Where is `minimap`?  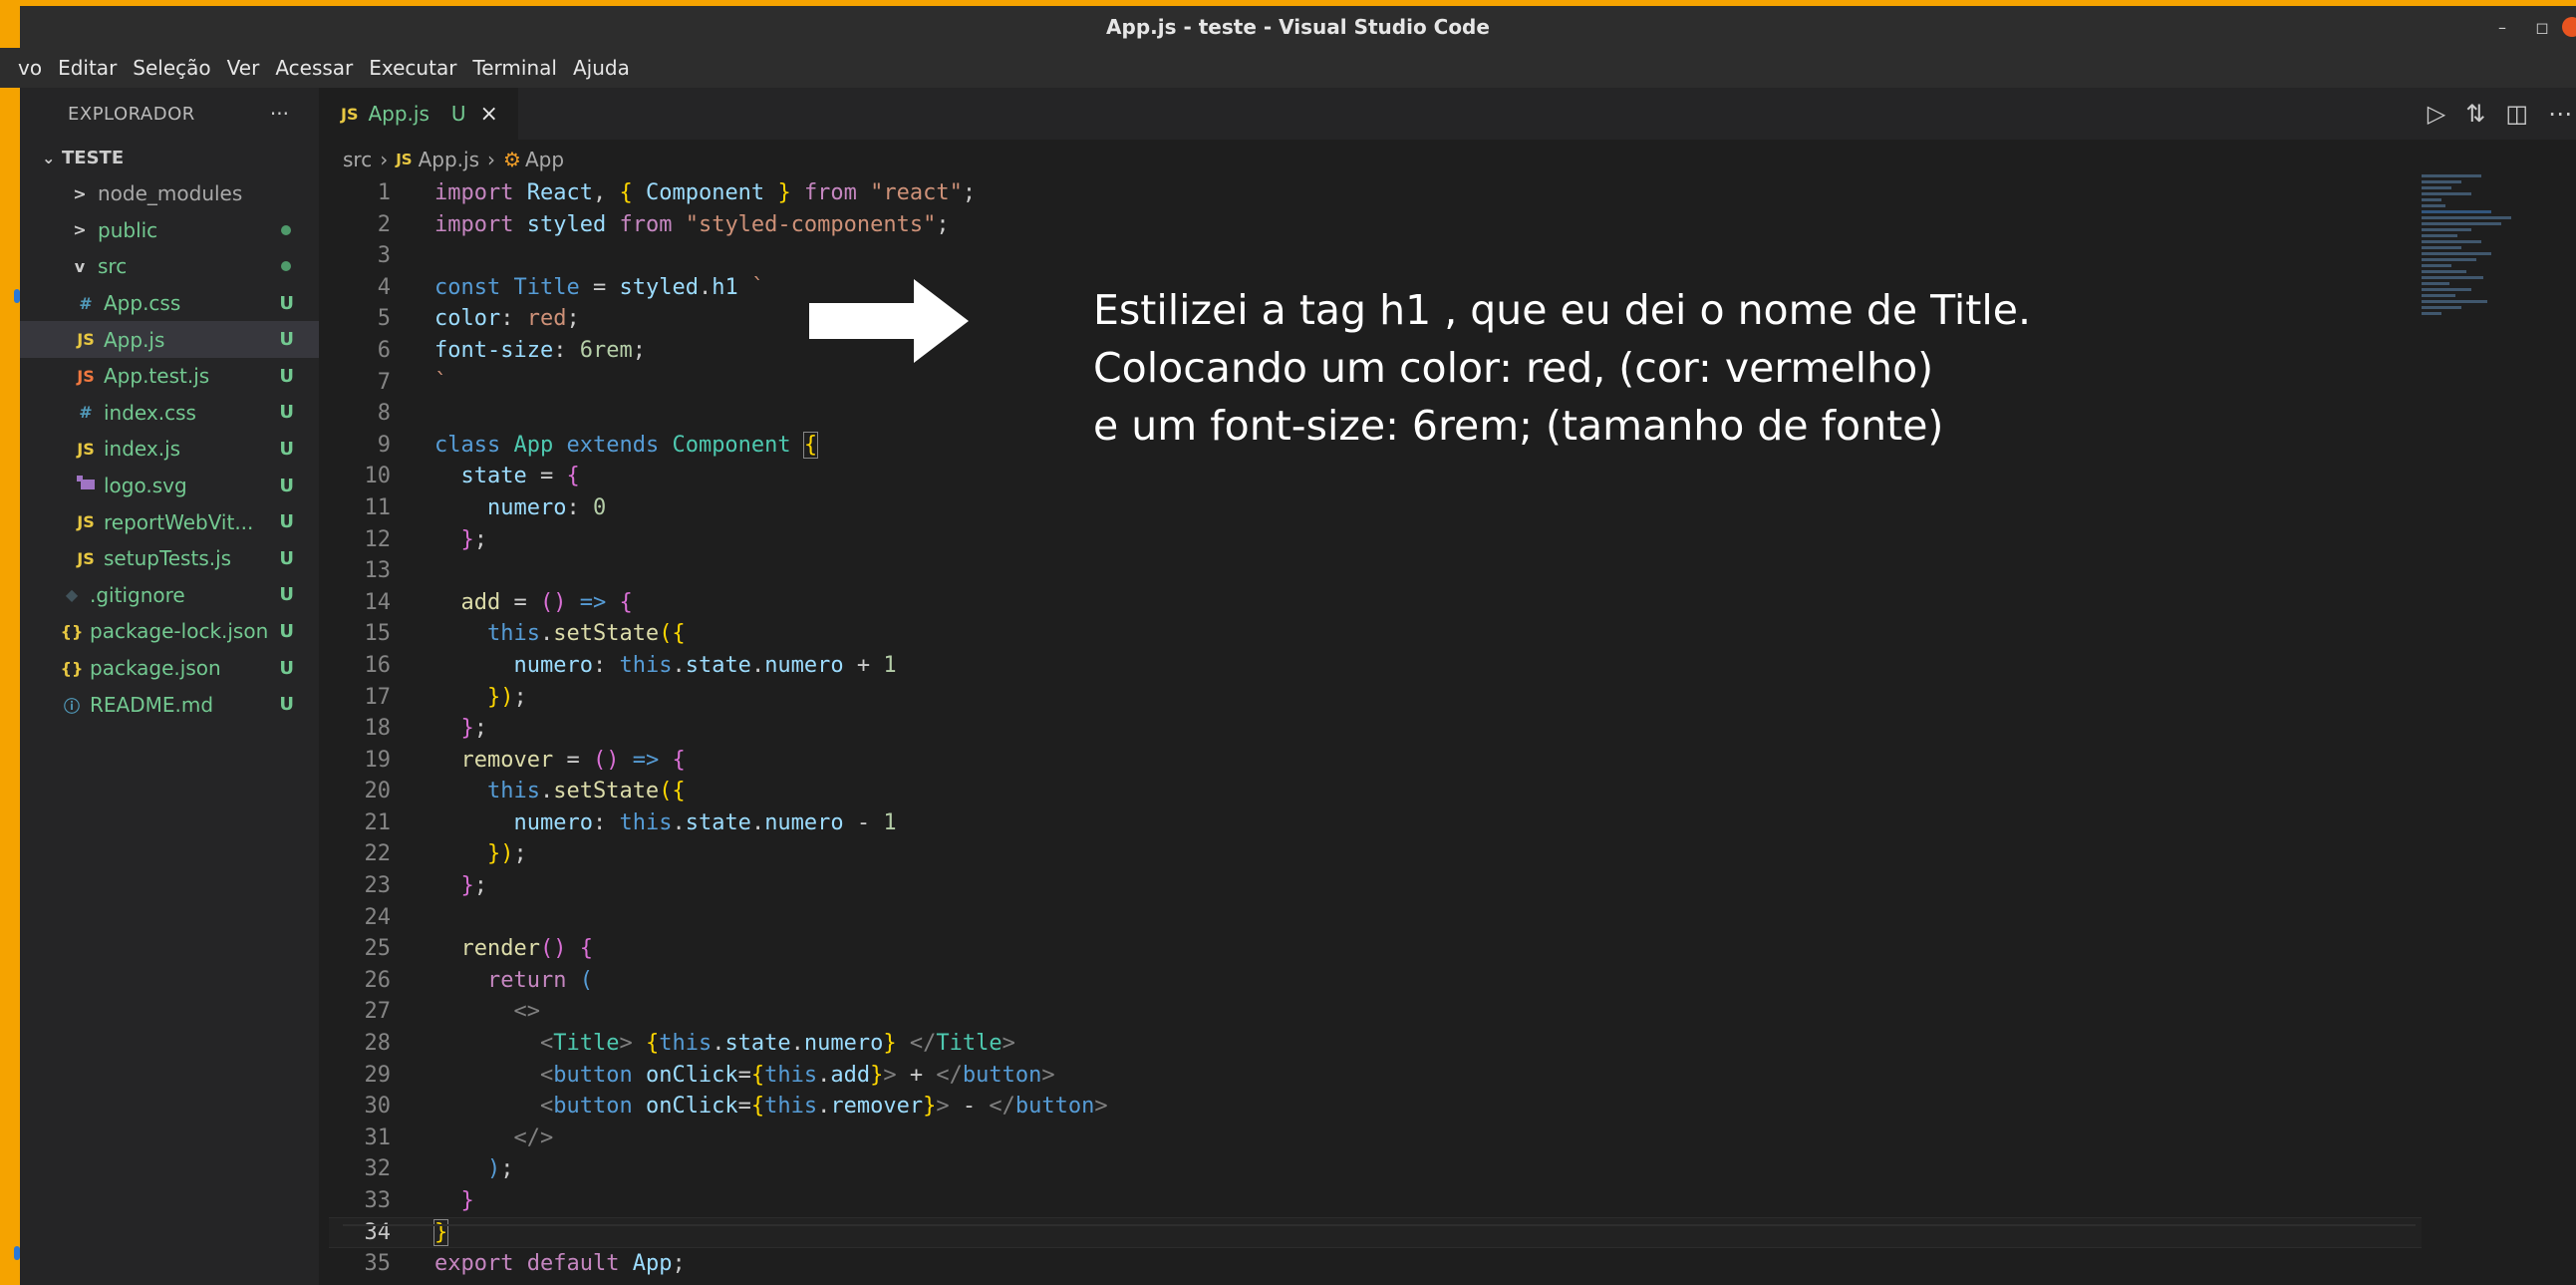 minimap is located at coordinates (2499, 353).